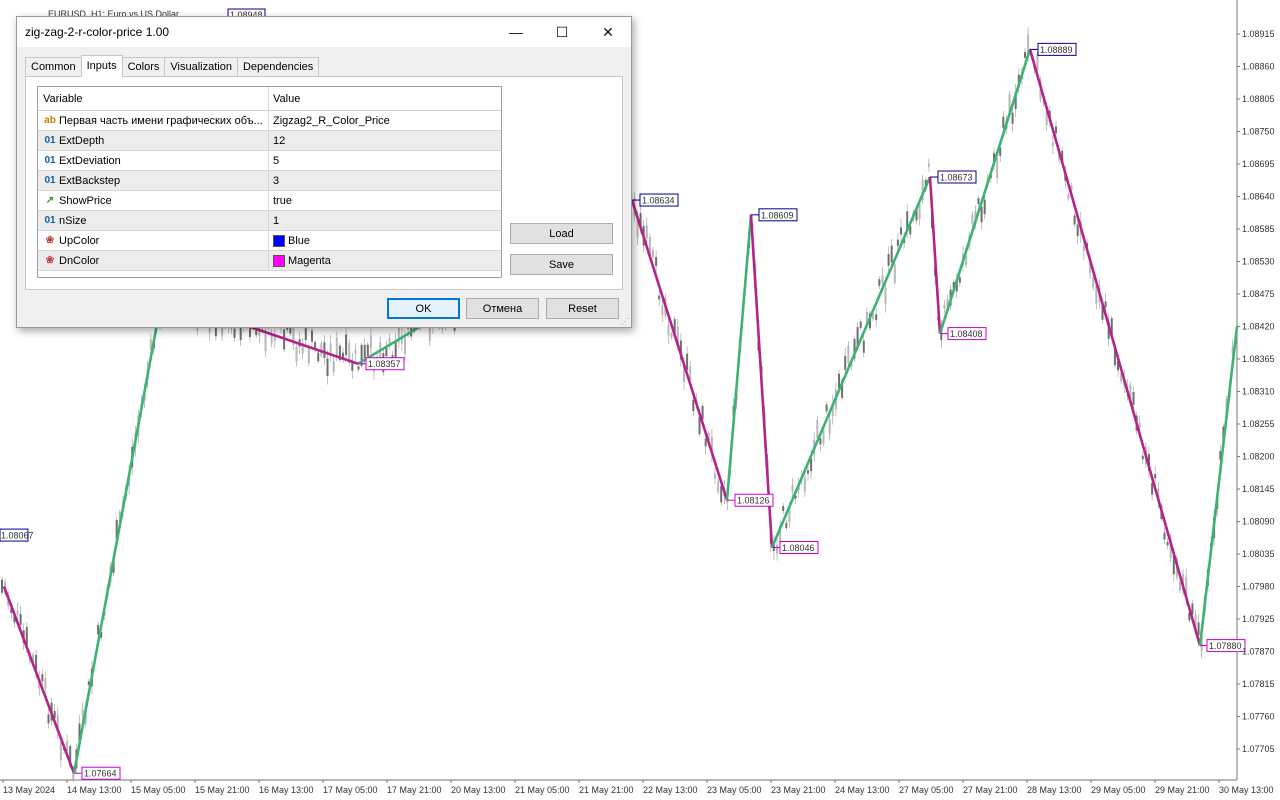 Image resolution: width=1280 pixels, height=800 pixels. I want to click on value-cell: 12, so click(385, 140).